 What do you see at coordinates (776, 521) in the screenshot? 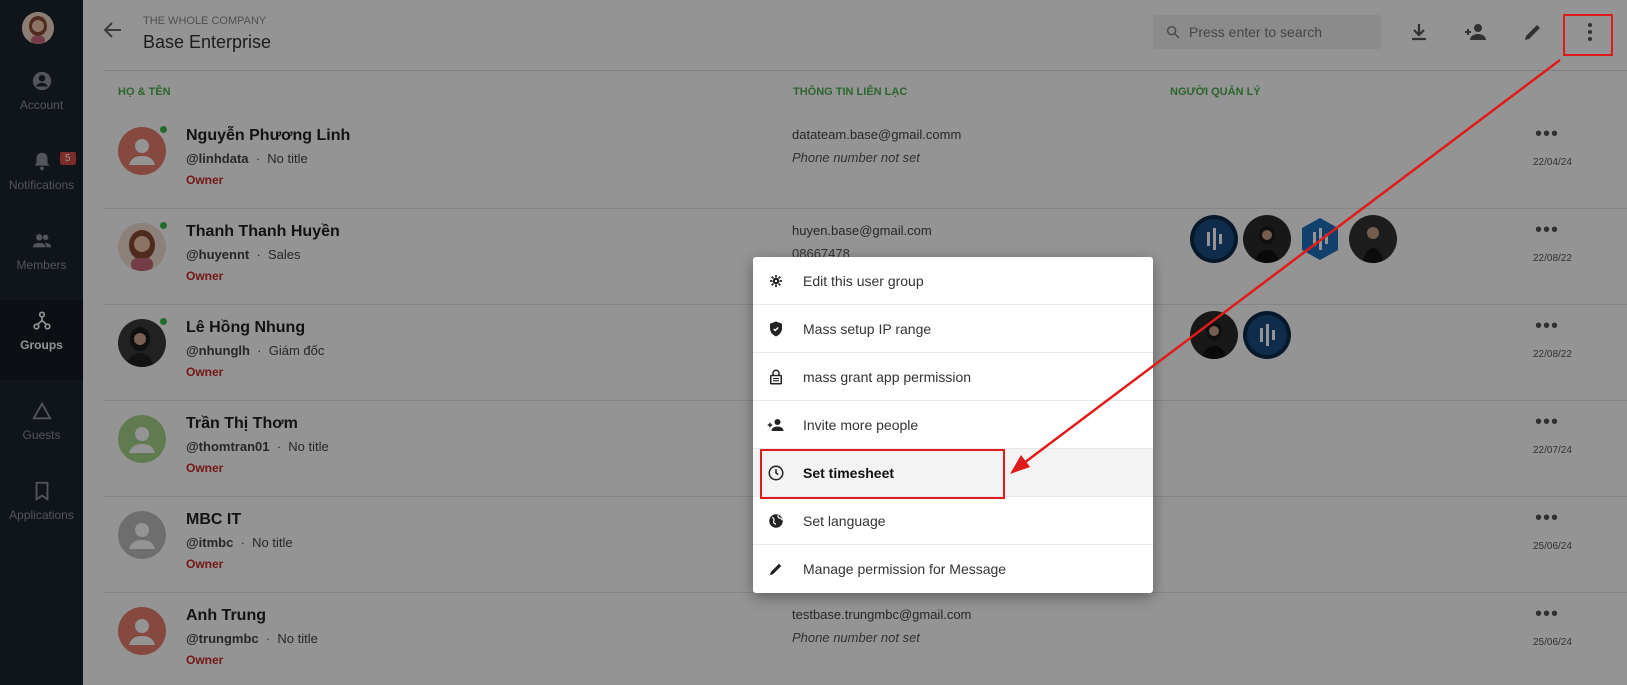
I see `globe-icon` at bounding box center [776, 521].